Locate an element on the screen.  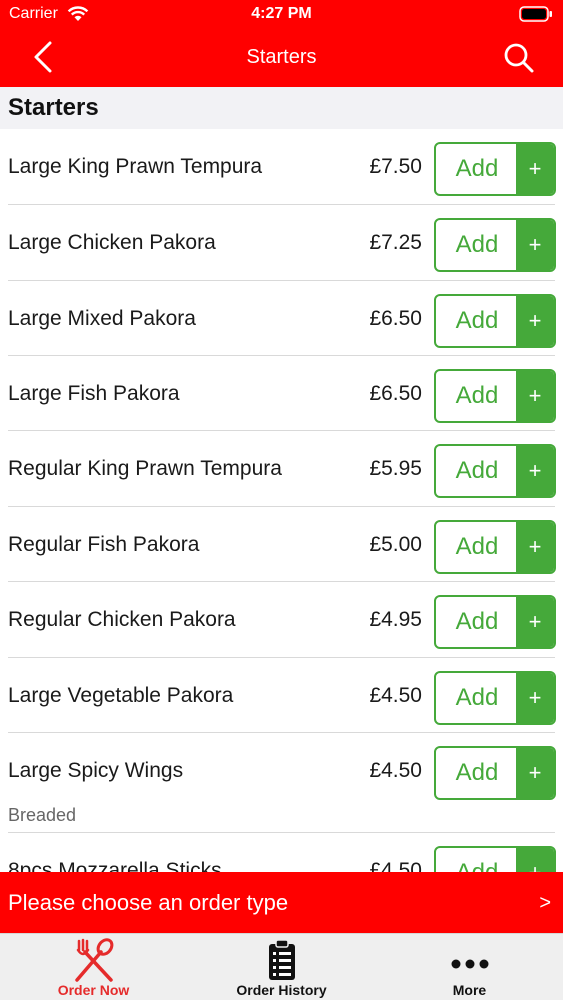
item-price: £5.00 is located at coordinates (395, 544).